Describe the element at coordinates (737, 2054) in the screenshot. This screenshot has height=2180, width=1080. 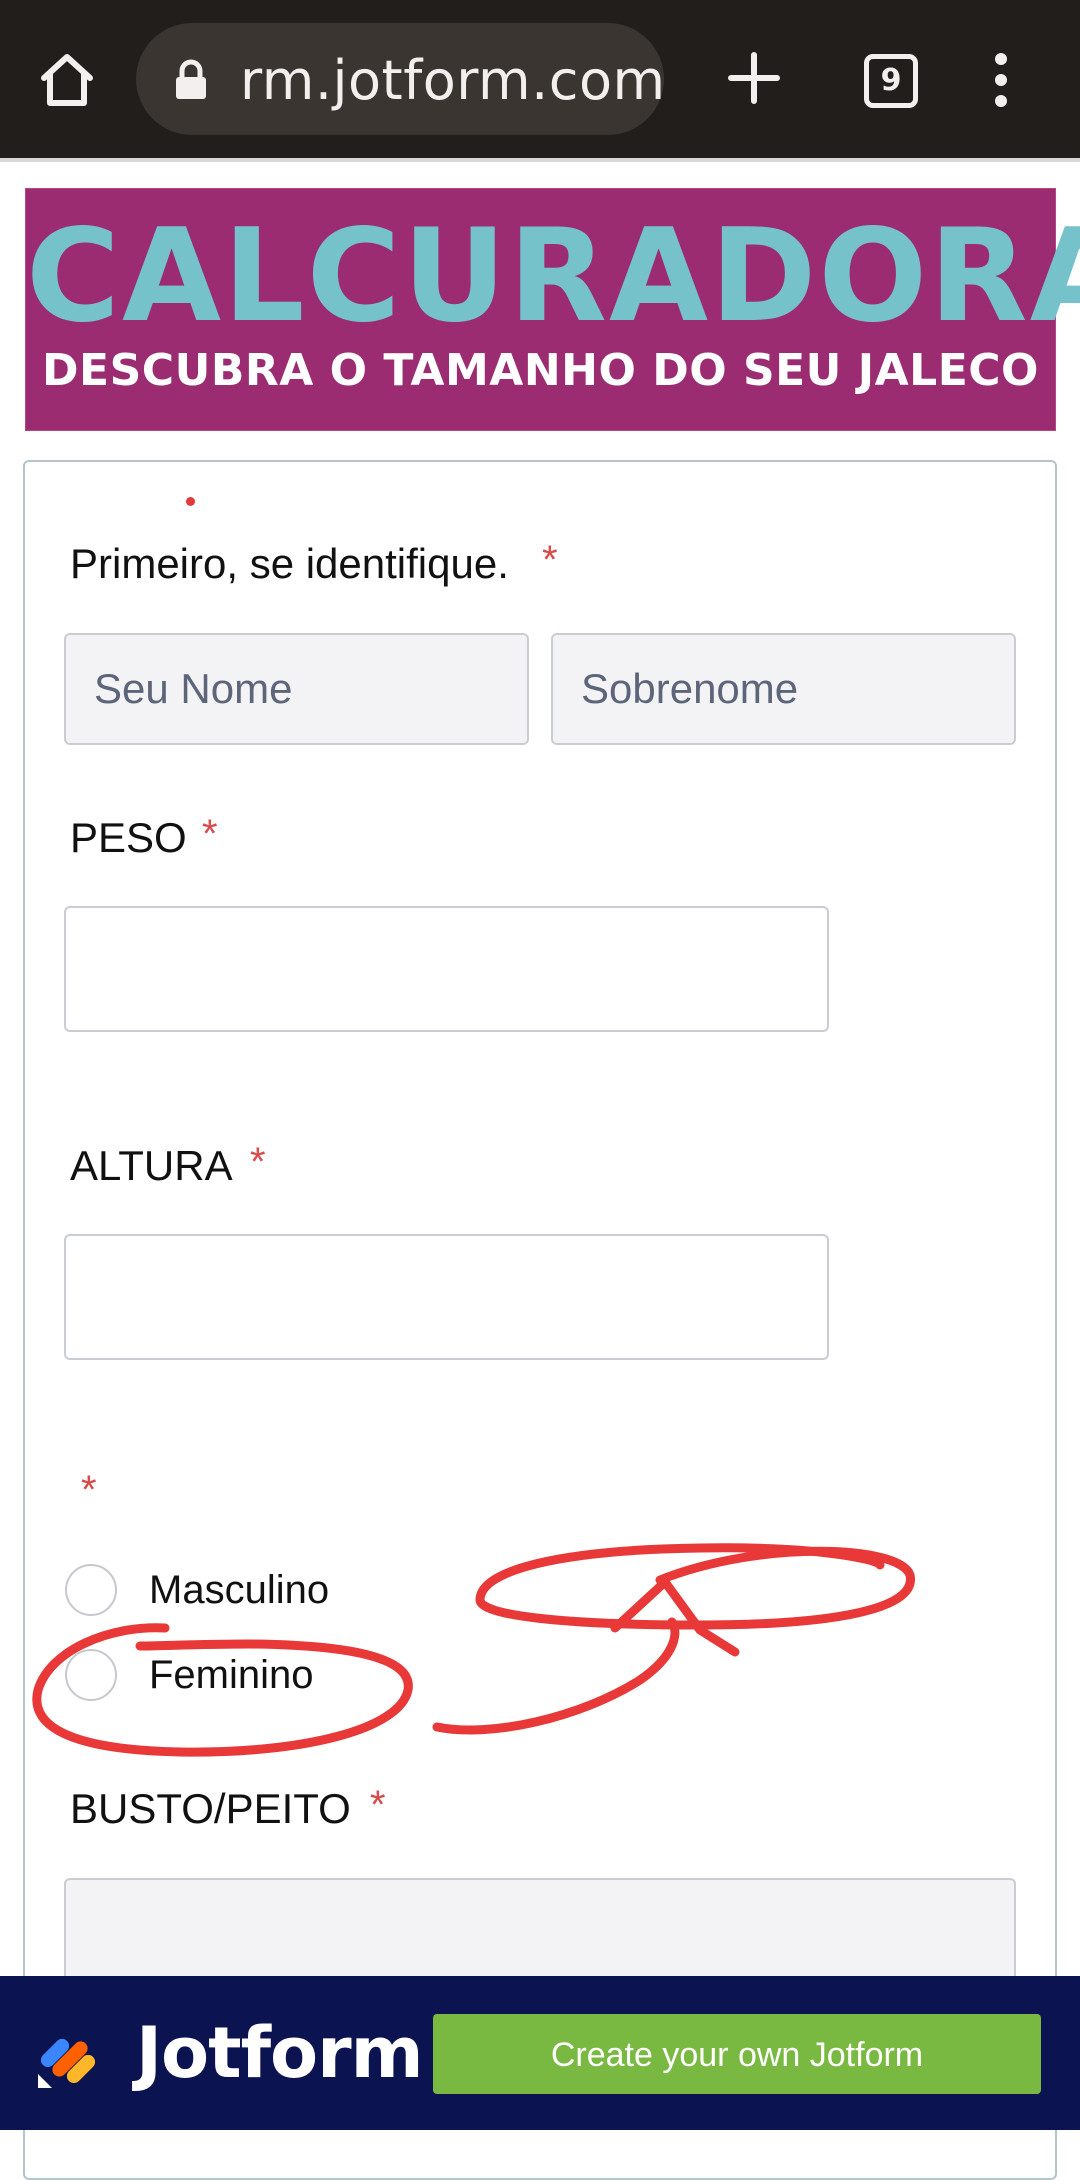
I see `create-jotform-button: Create your own Jotform` at that location.